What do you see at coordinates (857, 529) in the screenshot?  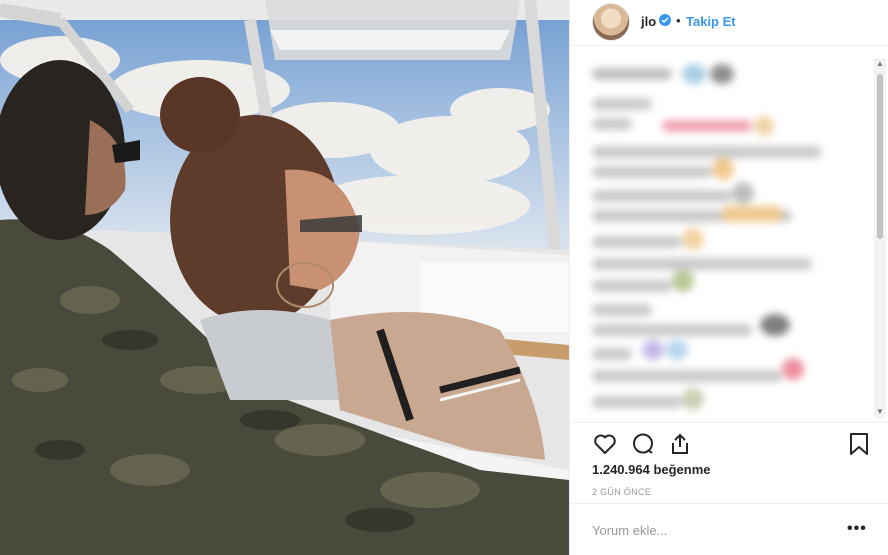 I see `more-options-button: •••` at bounding box center [857, 529].